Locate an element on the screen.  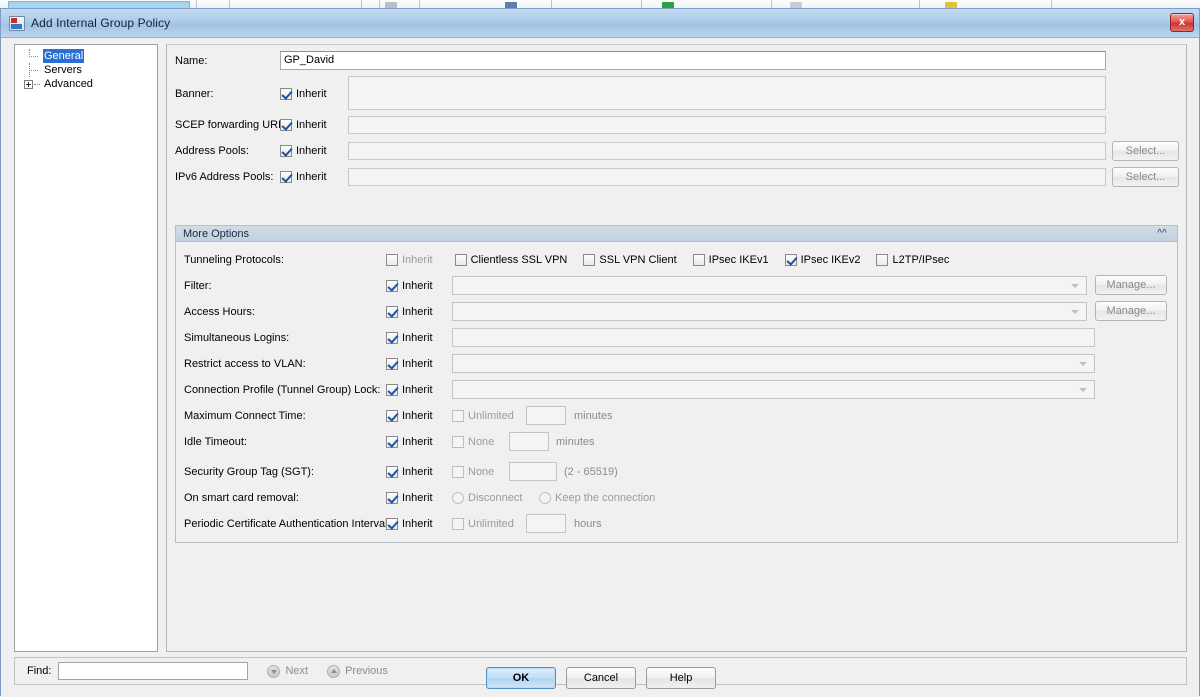
l2tp-ipsec-checkbox is located at coordinates (882, 260).